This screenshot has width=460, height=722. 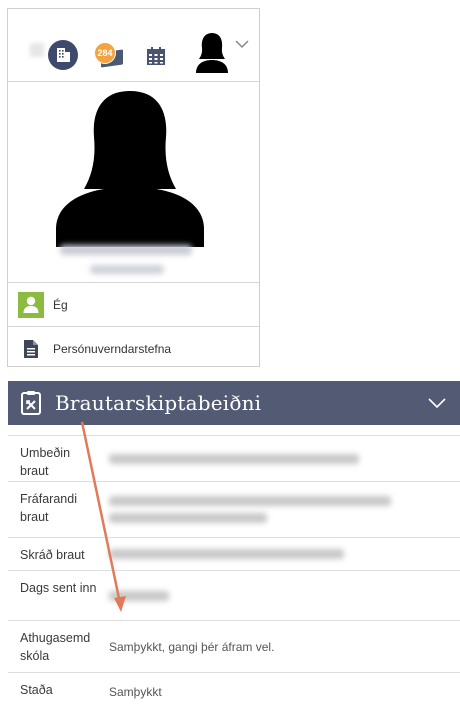 What do you see at coordinates (130, 169) in the screenshot?
I see `profile-photo` at bounding box center [130, 169].